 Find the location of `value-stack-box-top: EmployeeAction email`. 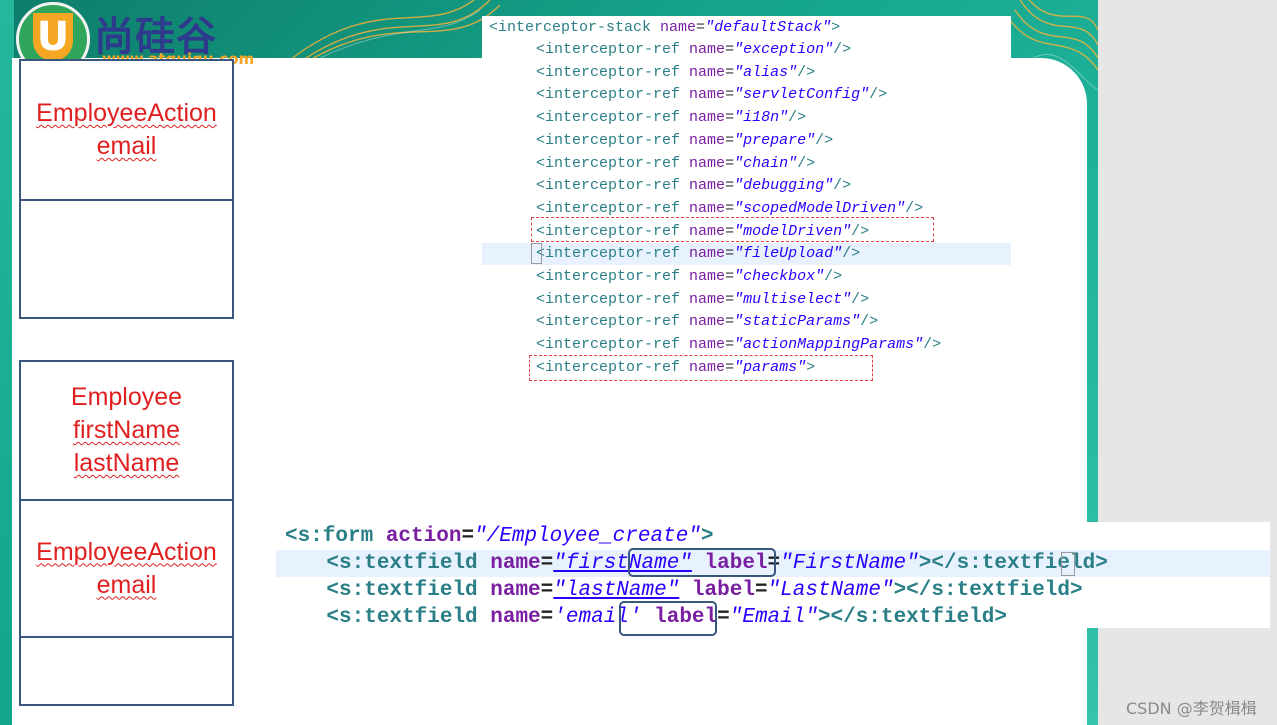

value-stack-box-top: EmployeeAction email is located at coordinates (126, 189).